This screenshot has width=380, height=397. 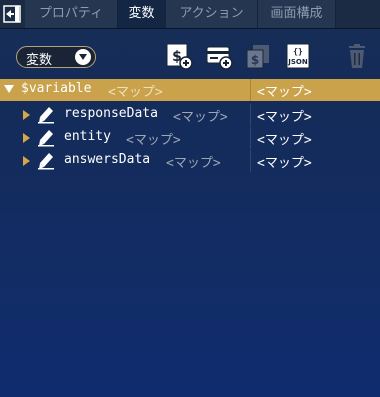 I want to click on variable-row-entity: entity <マップ> <マップ>, so click(x=190, y=138).